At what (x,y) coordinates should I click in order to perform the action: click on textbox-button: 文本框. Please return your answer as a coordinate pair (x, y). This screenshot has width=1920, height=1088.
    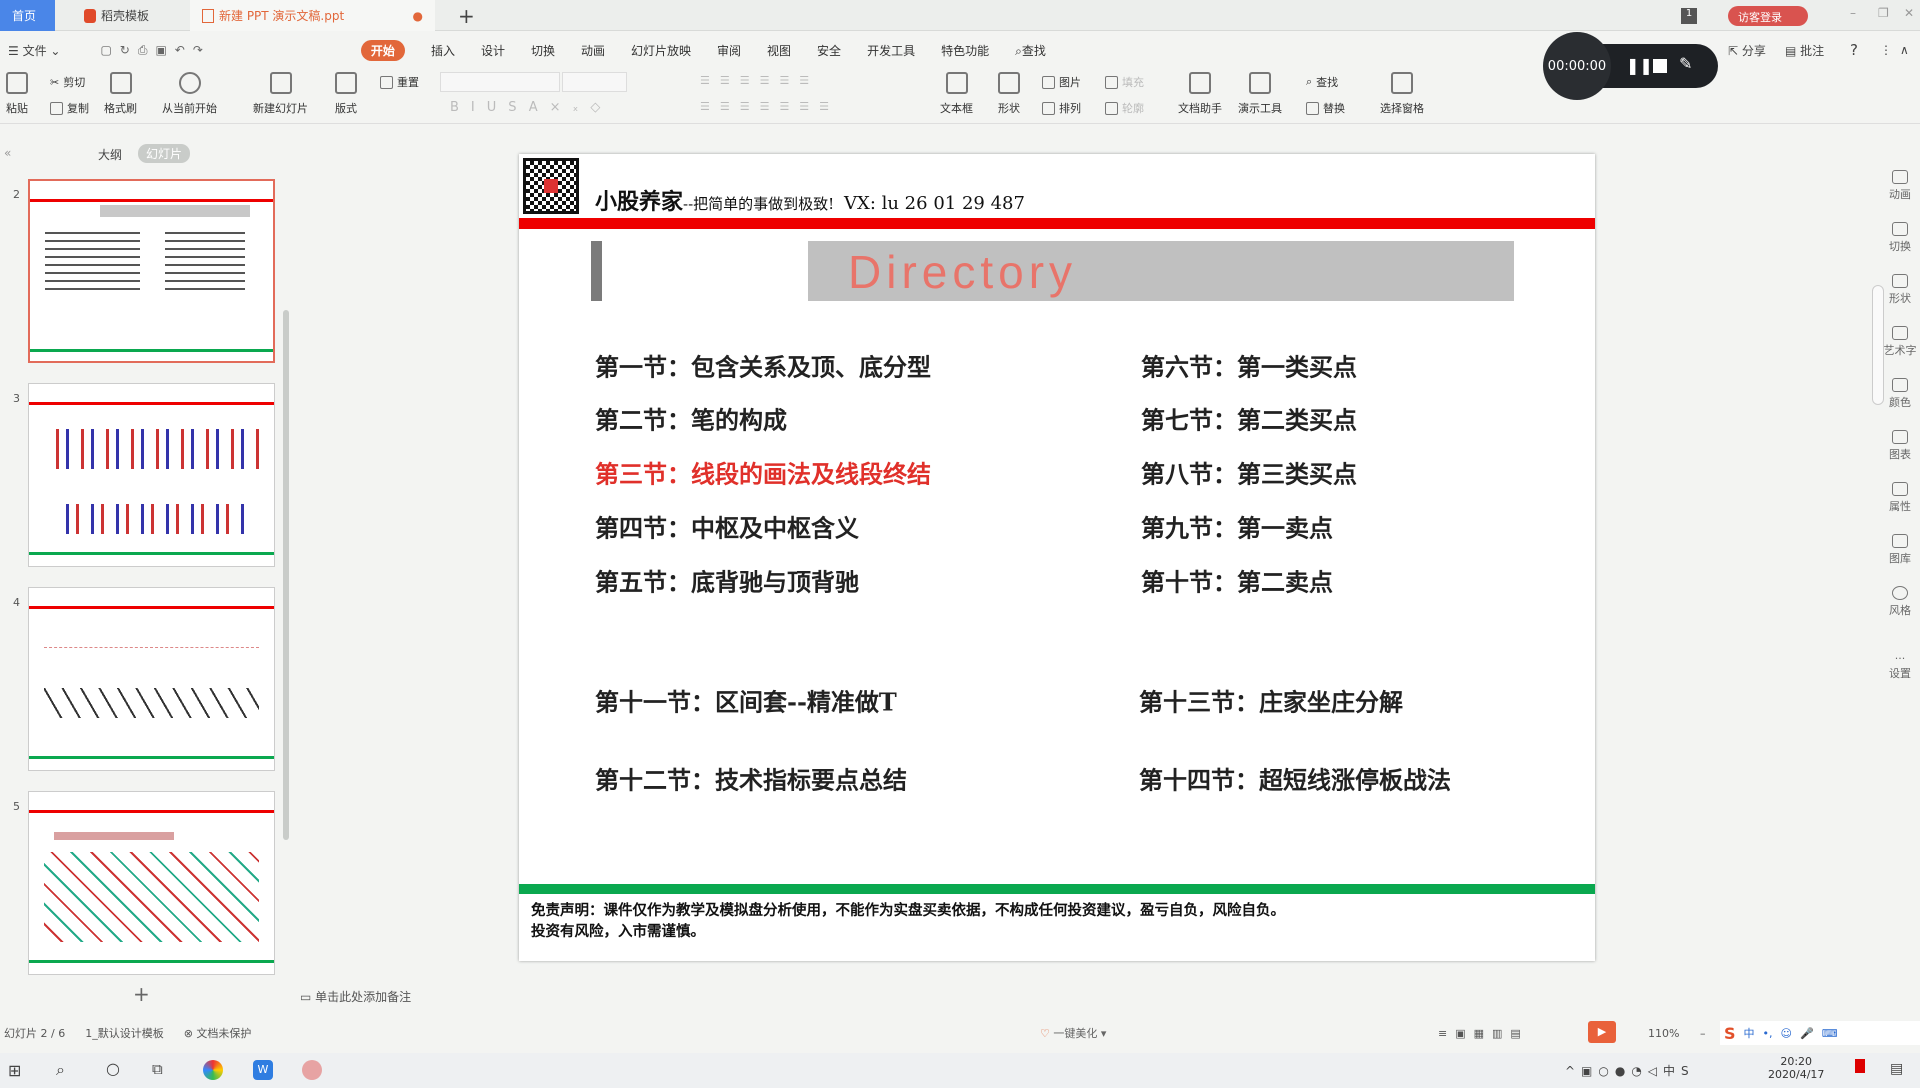
    Looking at the image, I should click on (956, 94).